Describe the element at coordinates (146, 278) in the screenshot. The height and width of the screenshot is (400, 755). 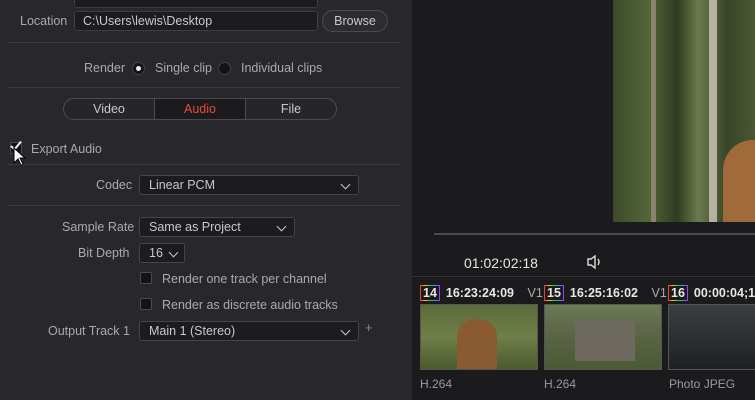
I see `one-track-per-channel-checkbox` at that location.